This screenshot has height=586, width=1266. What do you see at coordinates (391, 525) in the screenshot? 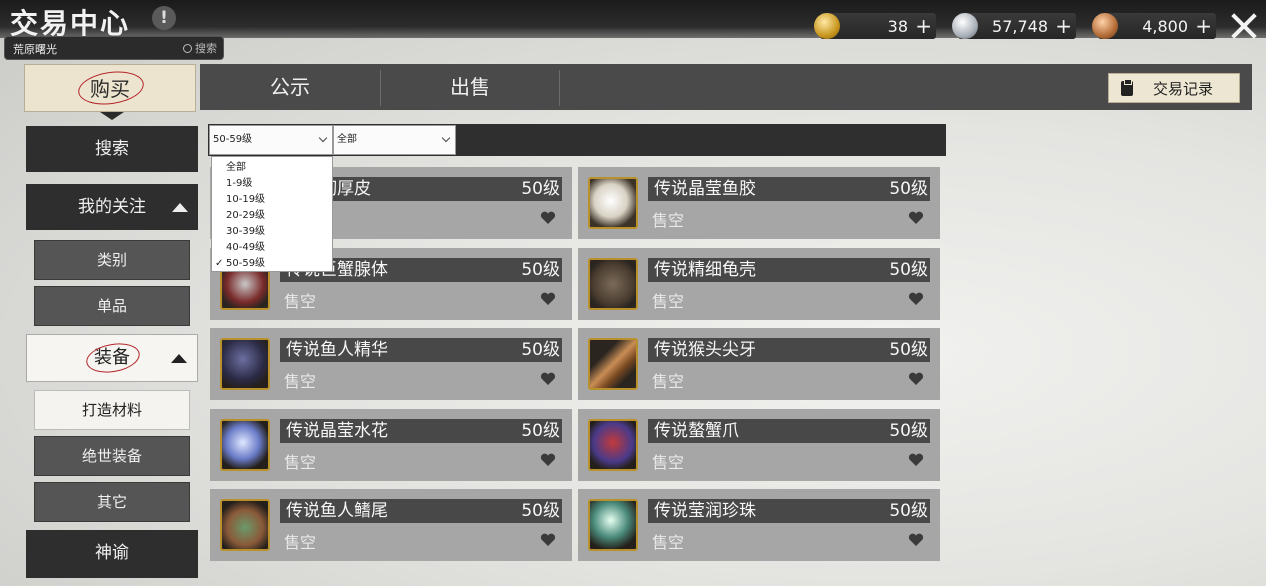
I see `item-card: 传说鱼人鳍尾 50级 售空` at bounding box center [391, 525].